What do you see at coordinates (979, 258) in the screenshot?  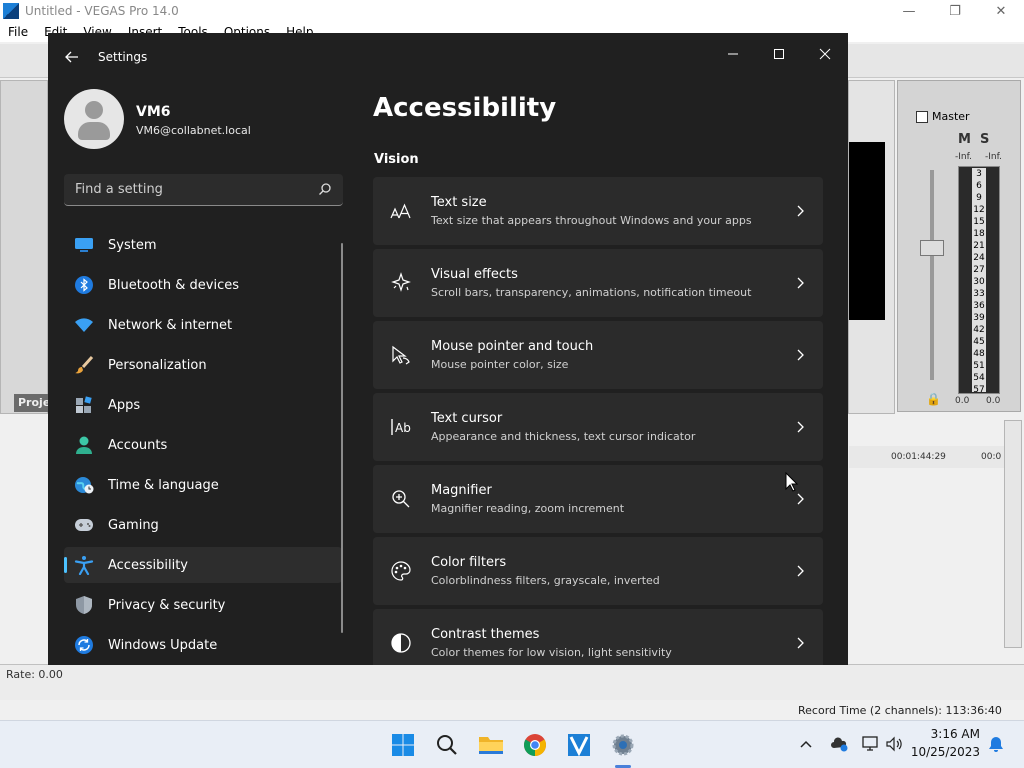 I see `meter-scale-tick: 24` at bounding box center [979, 258].